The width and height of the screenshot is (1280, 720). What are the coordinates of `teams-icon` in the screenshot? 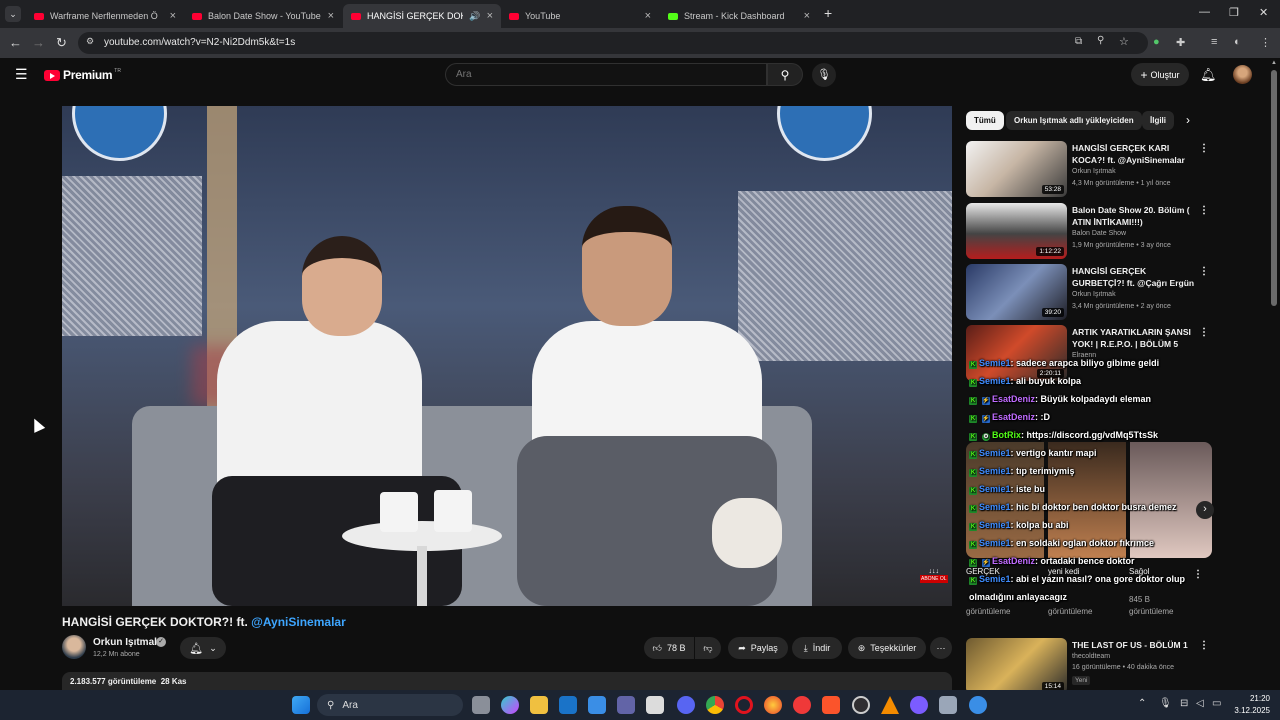 It's located at (626, 705).